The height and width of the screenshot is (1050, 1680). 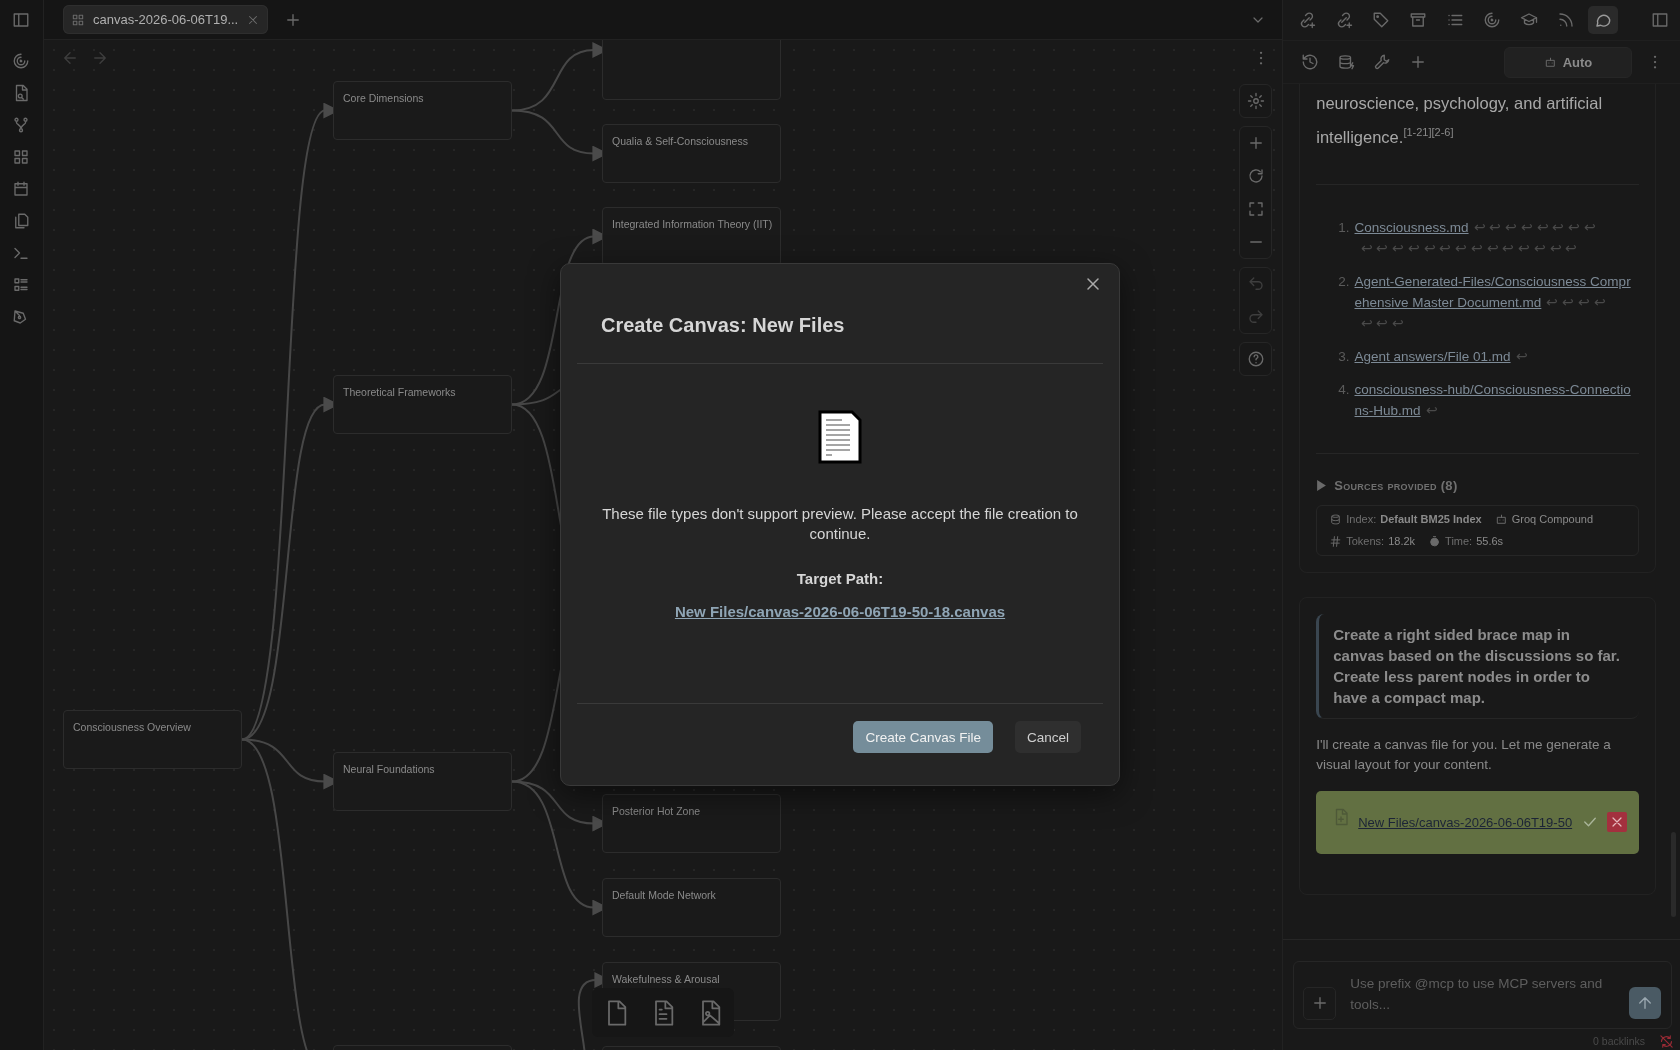 What do you see at coordinates (21, 285) in the screenshot?
I see `checklist-icon` at bounding box center [21, 285].